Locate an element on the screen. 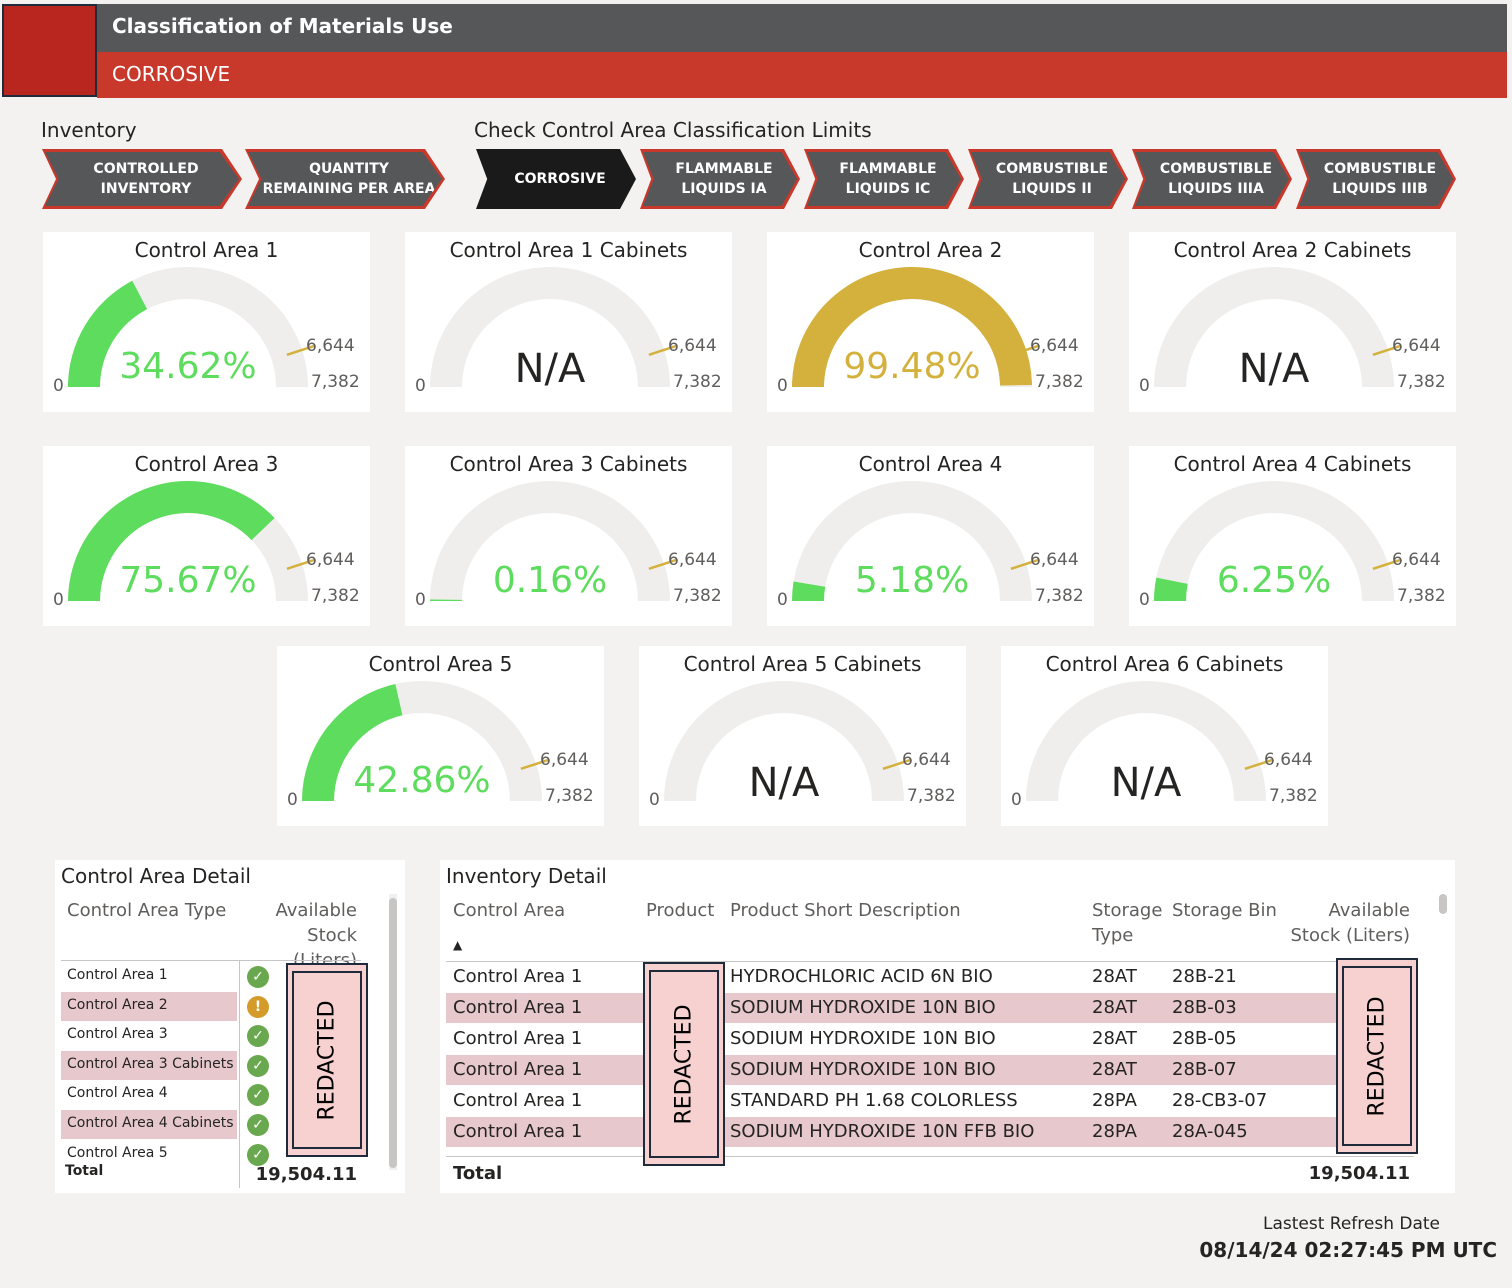  col-header-product: Product is located at coordinates (680, 910).